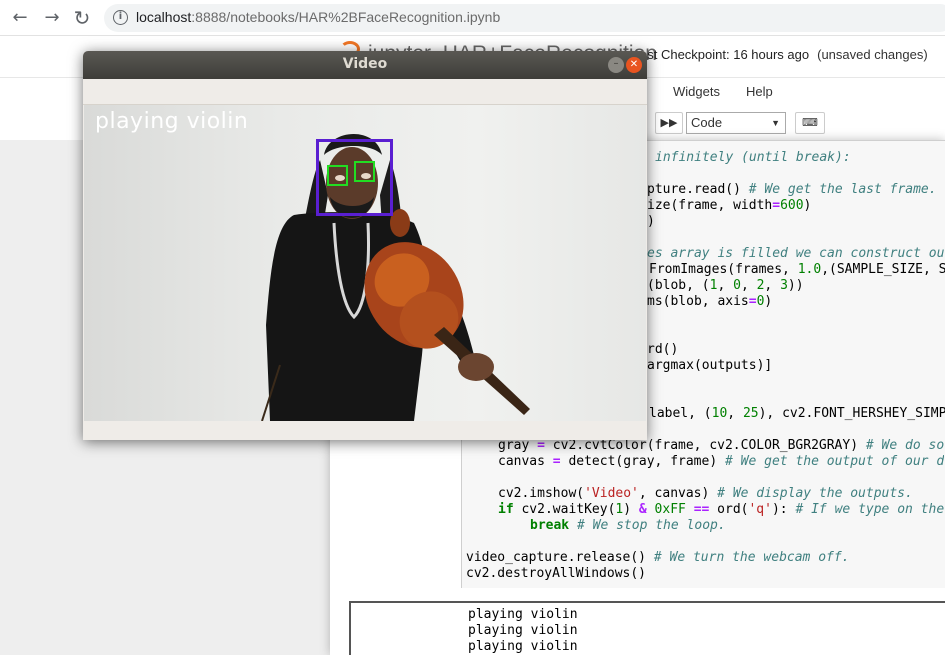  I want to click on code-token: label, (, so click(680, 413).